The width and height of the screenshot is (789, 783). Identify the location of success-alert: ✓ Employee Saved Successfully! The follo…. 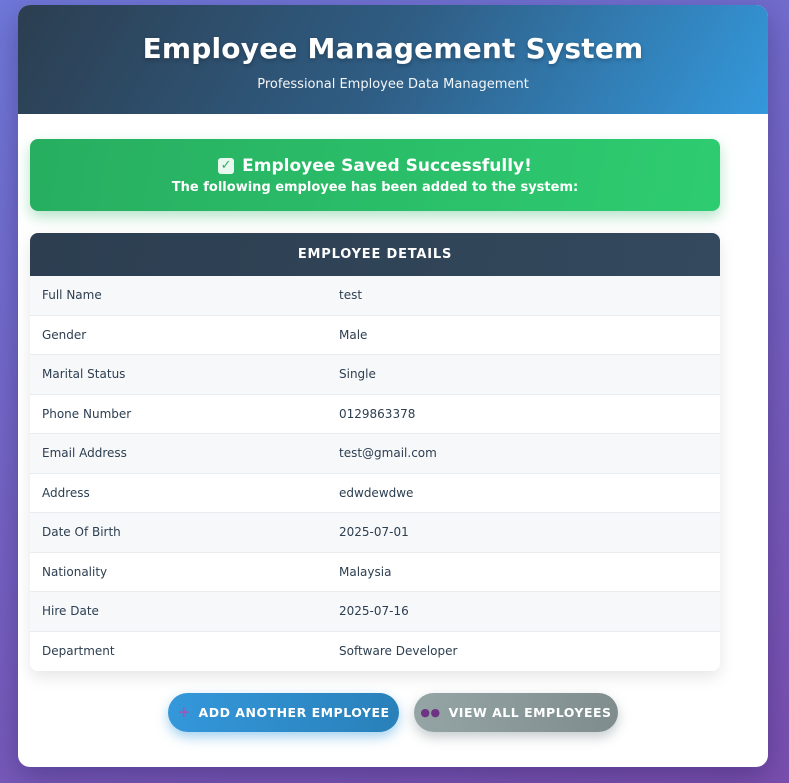
(375, 175).